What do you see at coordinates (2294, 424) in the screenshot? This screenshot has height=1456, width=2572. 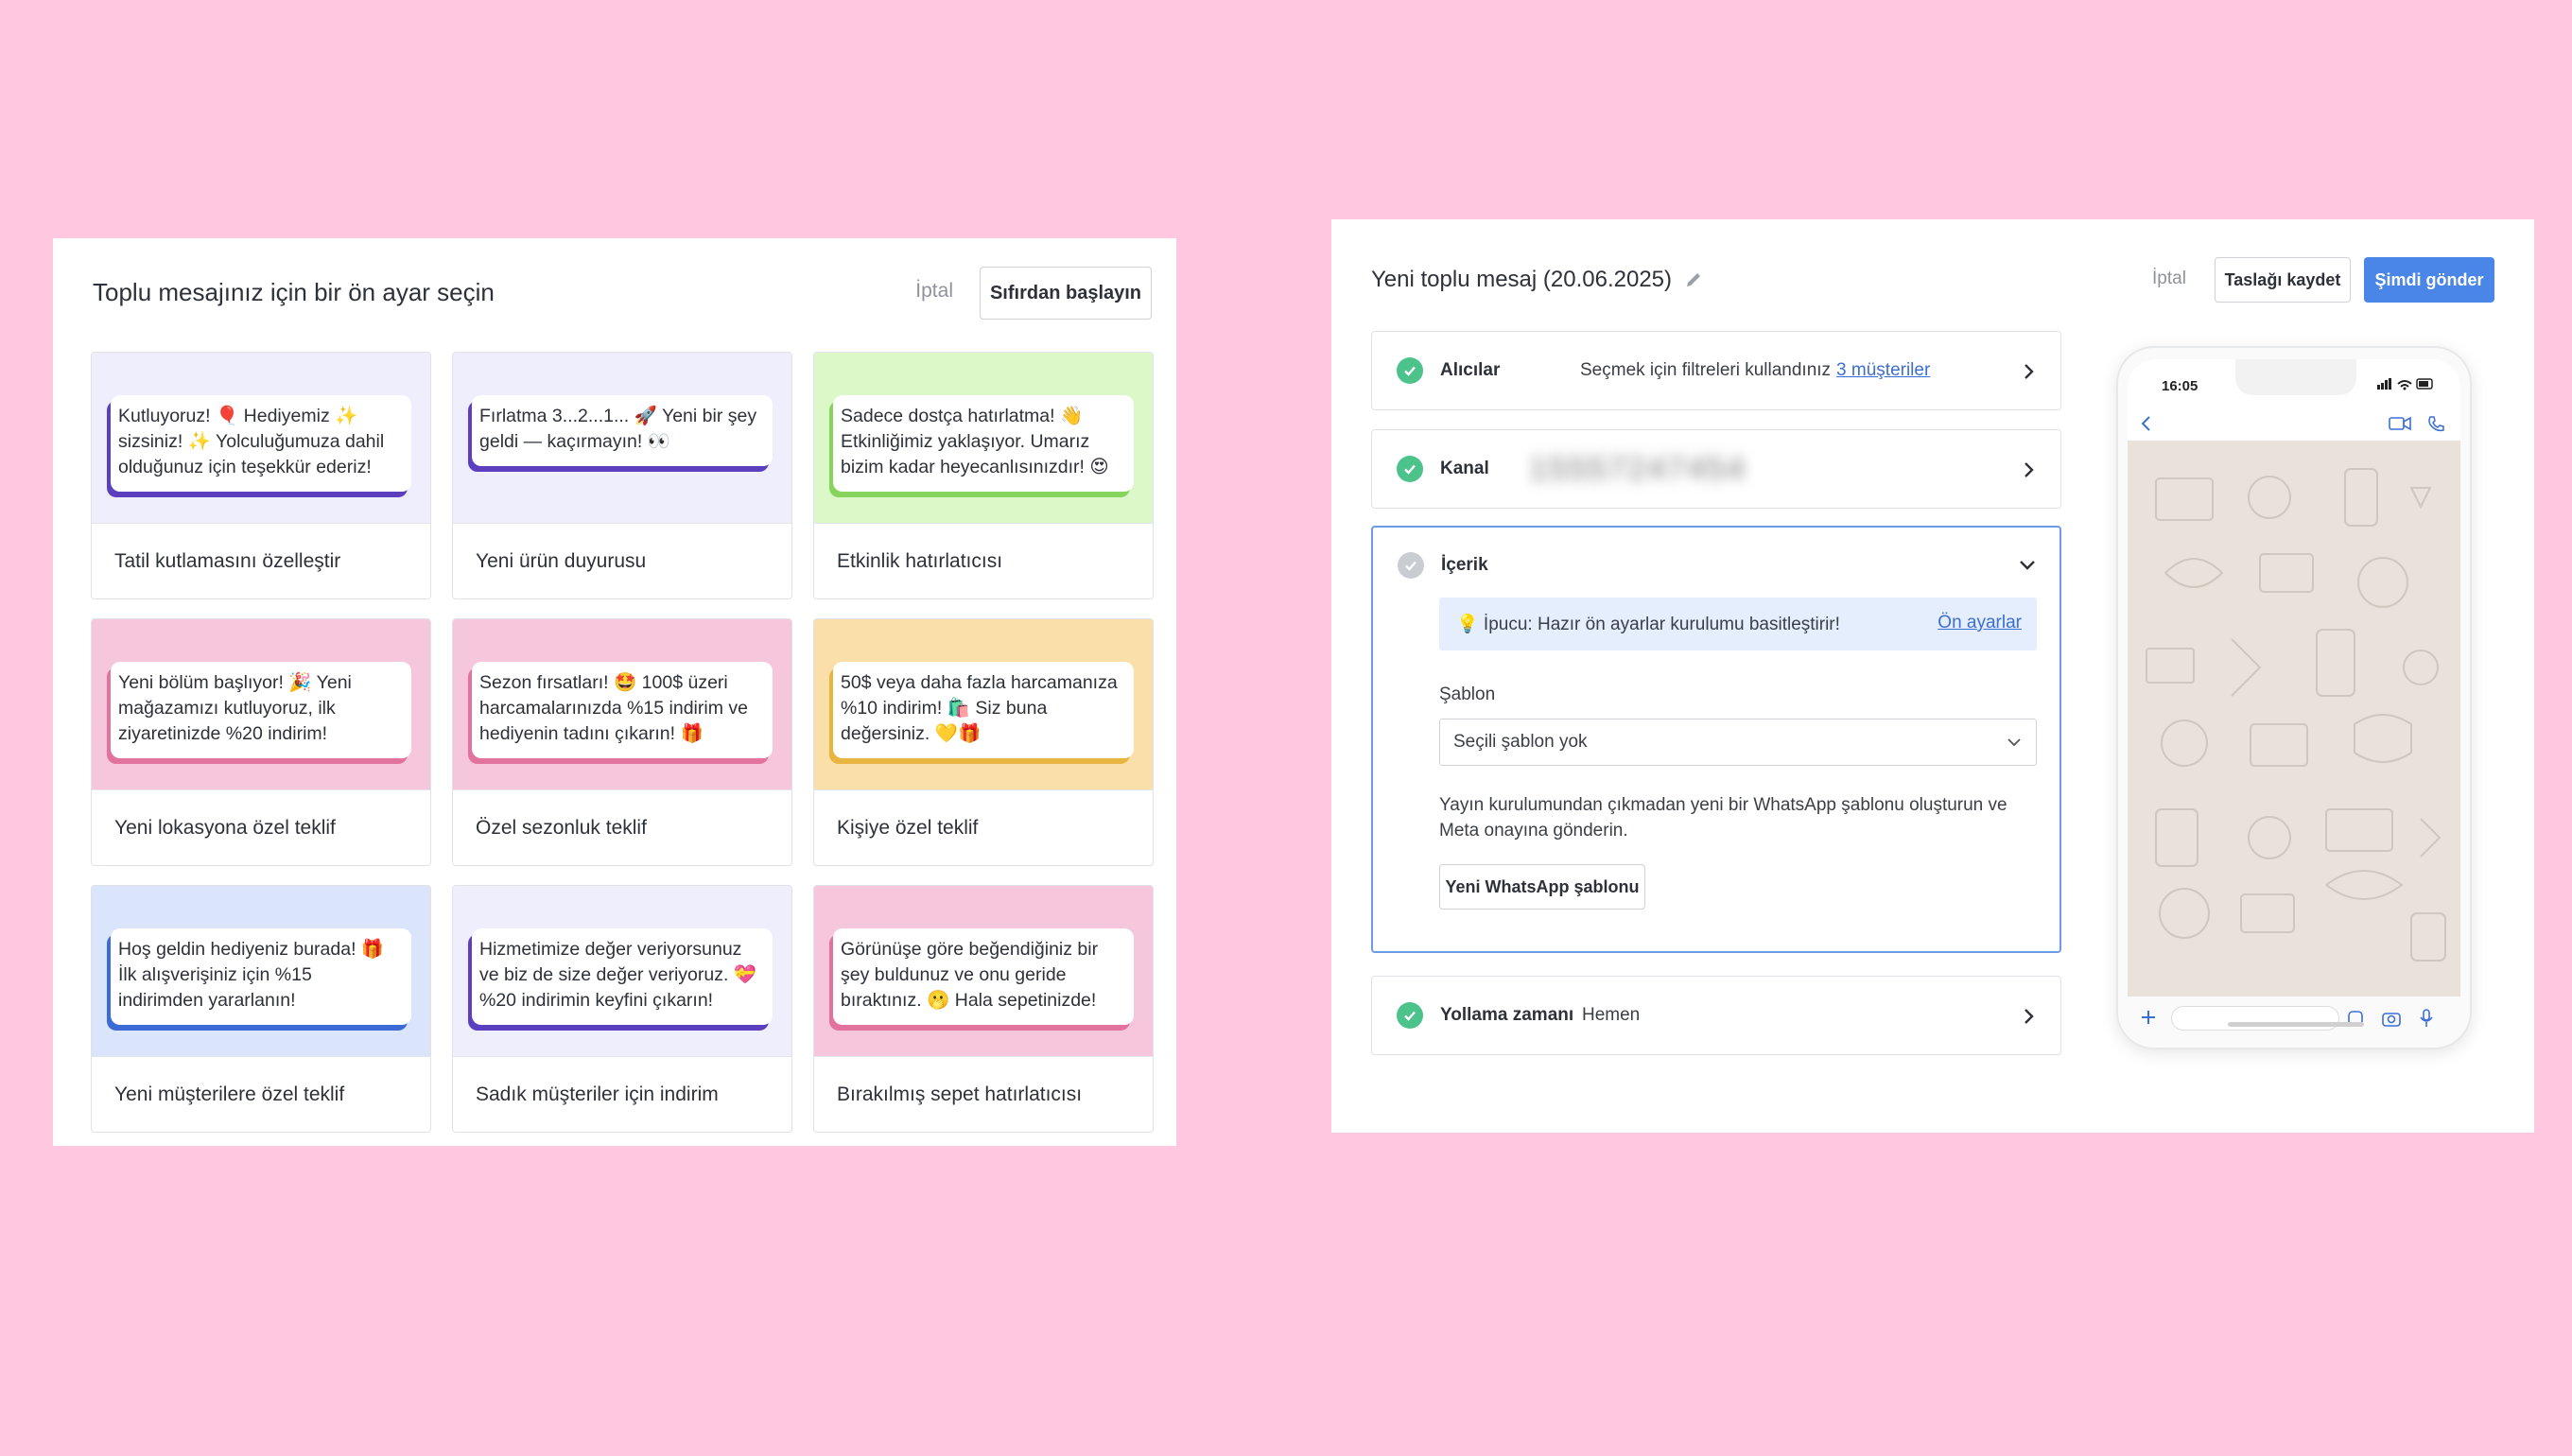 I see `chat-header` at bounding box center [2294, 424].